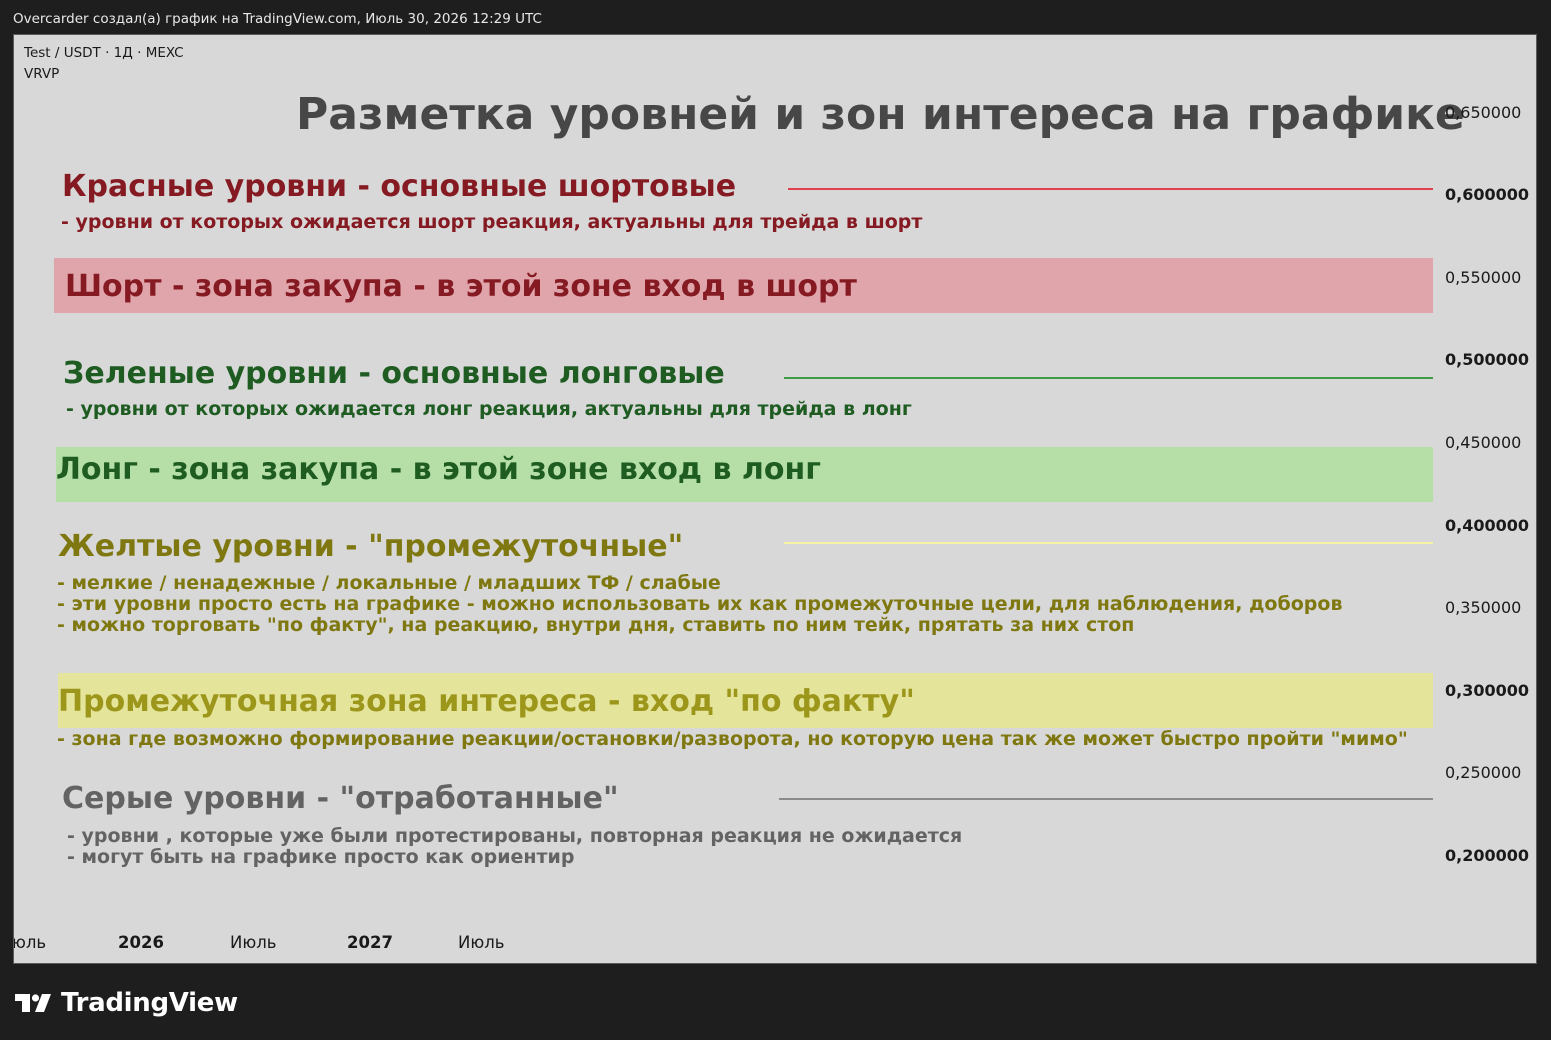 The height and width of the screenshot is (1040, 1551). Describe the element at coordinates (104, 53) in the screenshot. I see `symbol-info: Test / USDT · 1Д · MEXC` at that location.